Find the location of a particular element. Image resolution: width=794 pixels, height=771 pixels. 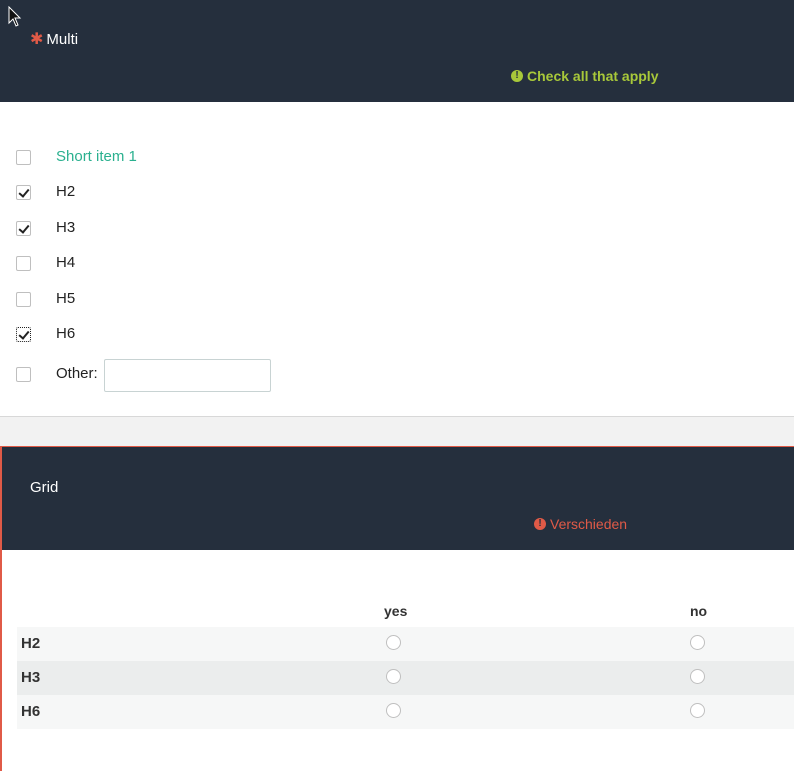

option-h3: H3 is located at coordinates (45, 228).